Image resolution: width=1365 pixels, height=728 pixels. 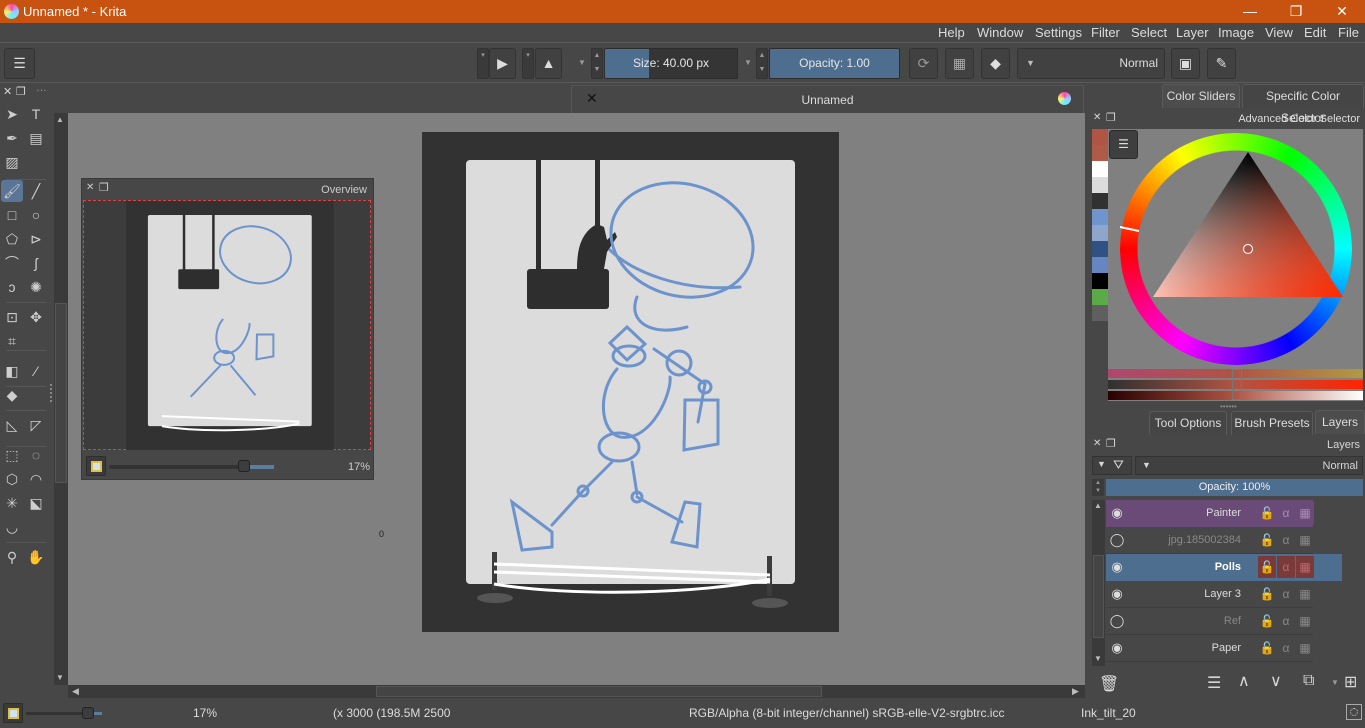 I want to click on menu-filter: Filter, so click(x=1105, y=32).